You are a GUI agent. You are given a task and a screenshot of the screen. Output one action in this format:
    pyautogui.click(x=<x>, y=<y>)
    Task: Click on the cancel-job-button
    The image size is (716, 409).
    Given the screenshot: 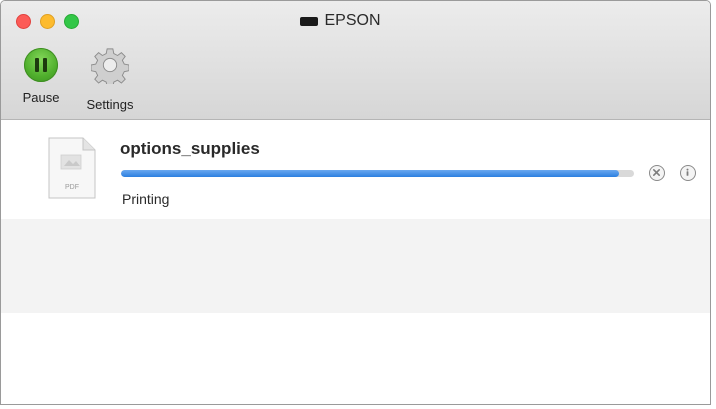 What is the action you would take?
    pyautogui.click(x=657, y=173)
    